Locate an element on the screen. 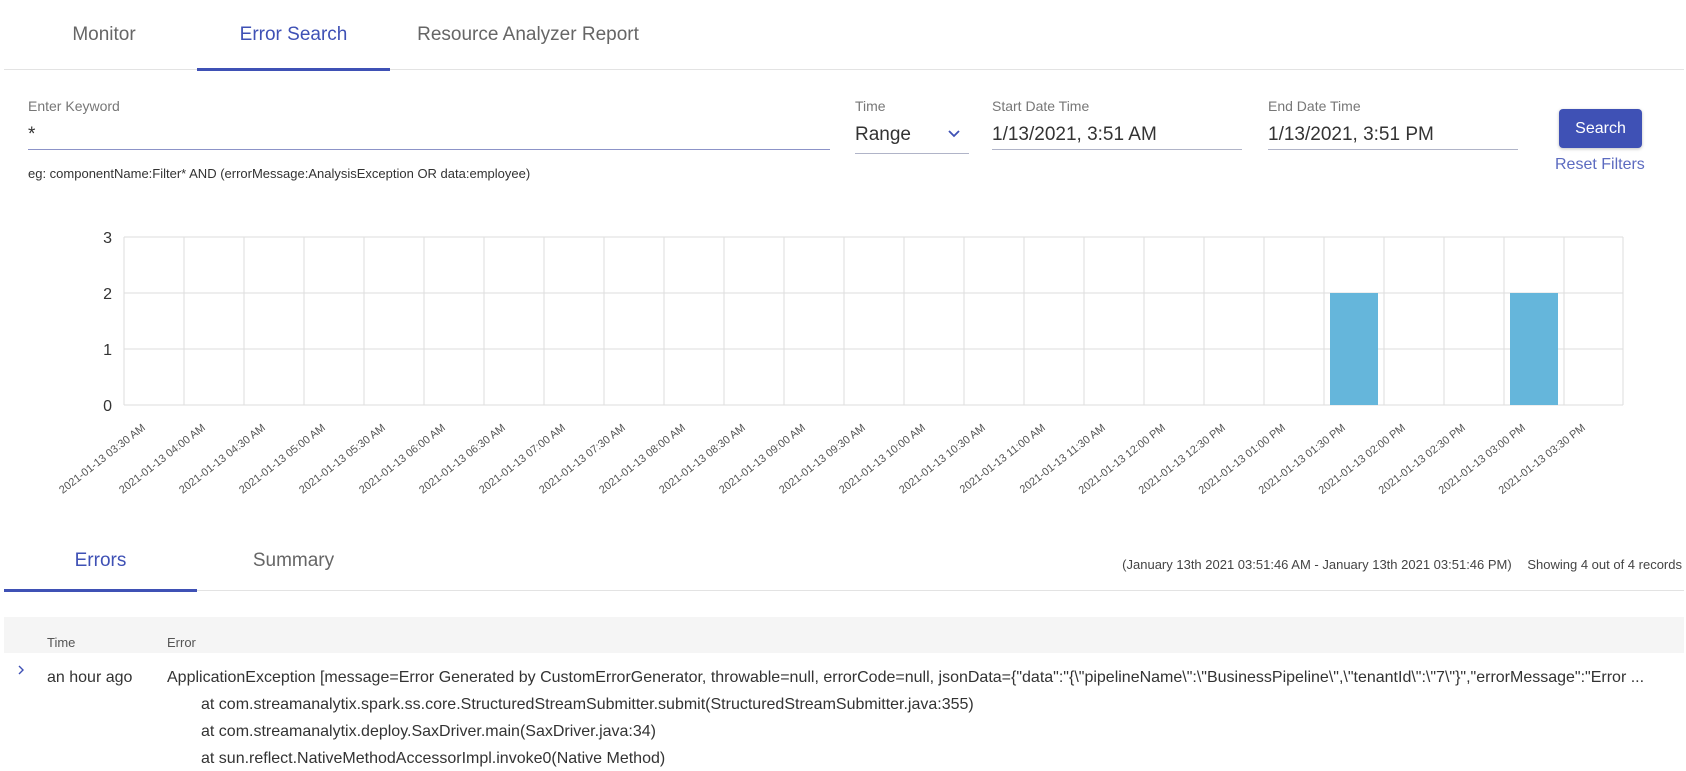 The image size is (1686, 771). tab-error-search: Error Search is located at coordinates (293, 35).